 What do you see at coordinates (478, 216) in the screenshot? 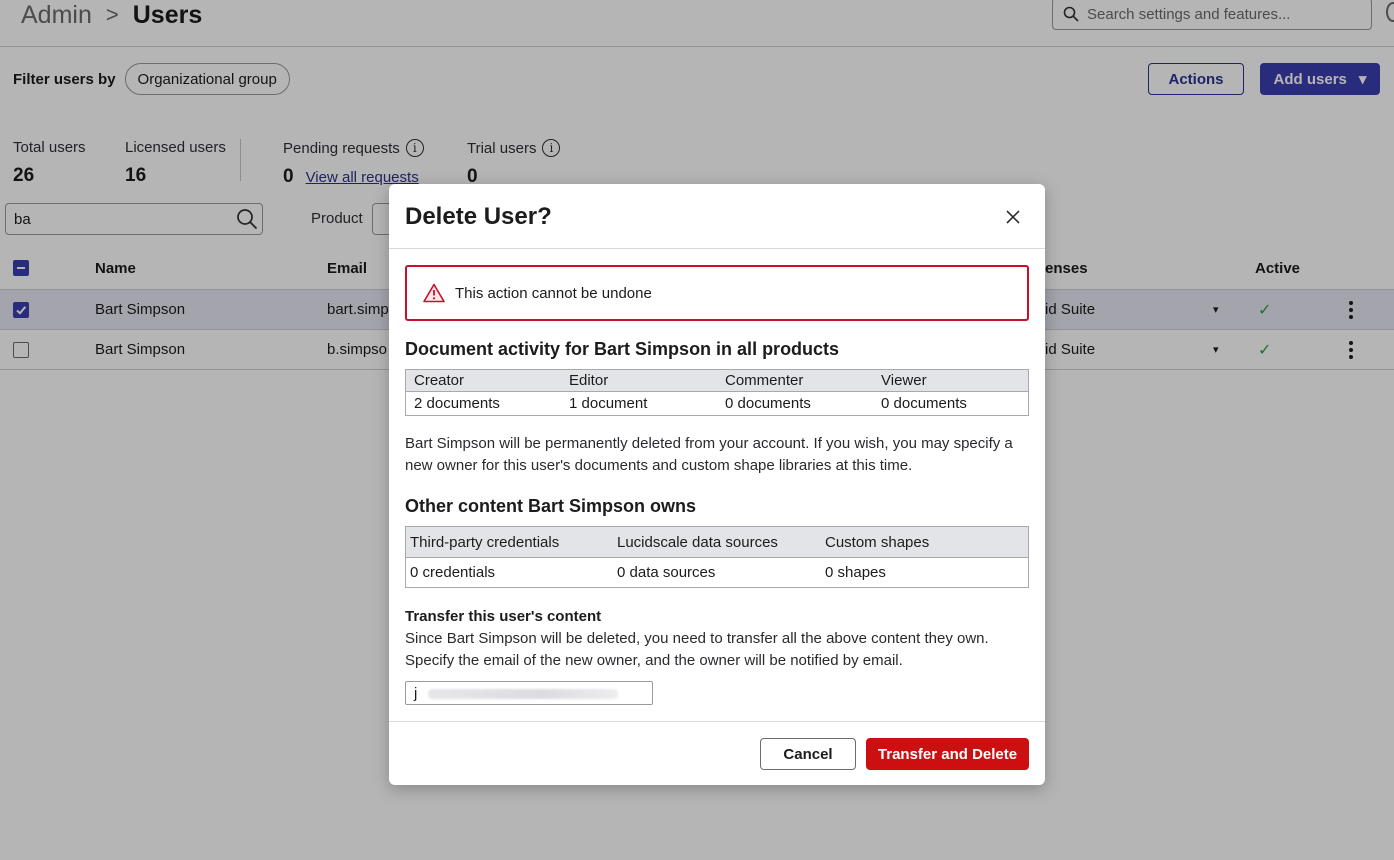
I see `dialog-title: Delete User?` at bounding box center [478, 216].